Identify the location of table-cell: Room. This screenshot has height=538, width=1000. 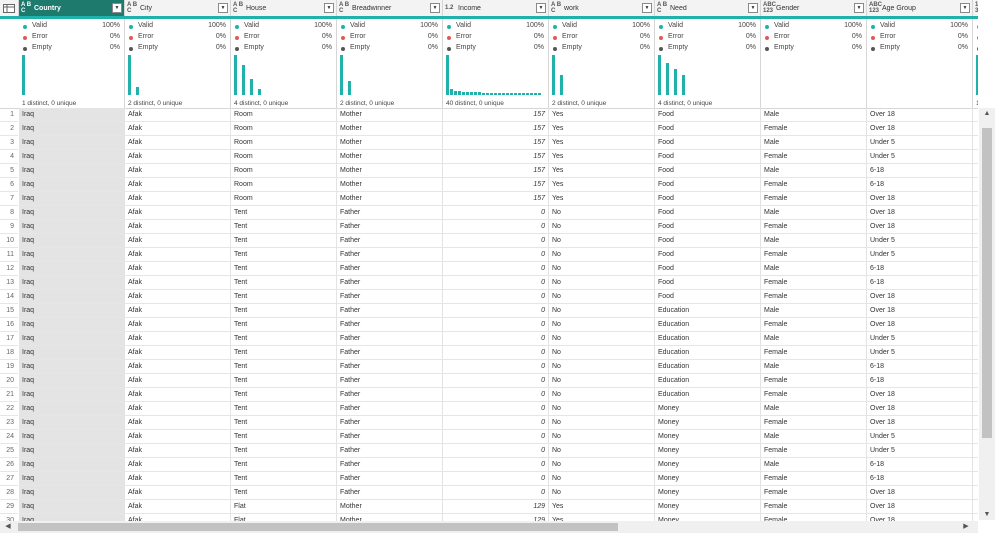
(284, 143).